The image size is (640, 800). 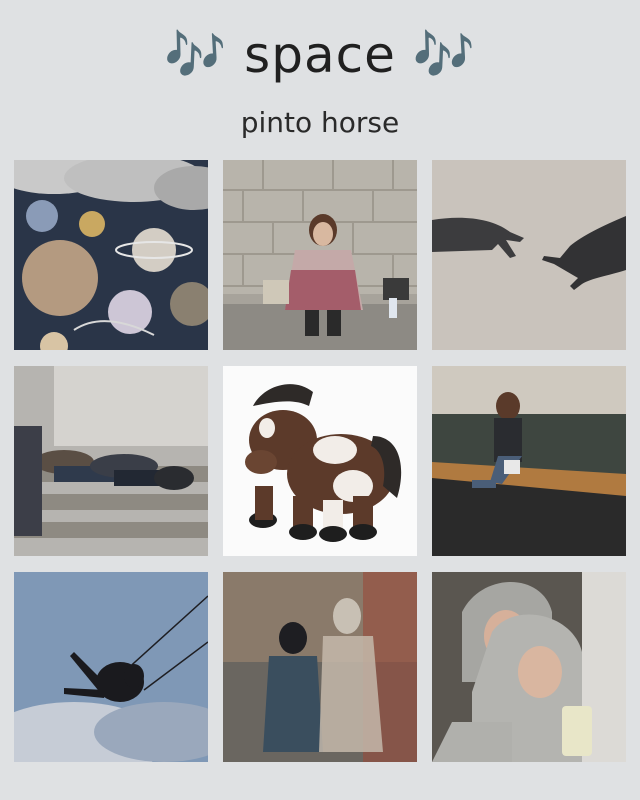 What do you see at coordinates (320, 55) in the screenshot?
I see `page-title: 🎶 space 🎶` at bounding box center [320, 55].